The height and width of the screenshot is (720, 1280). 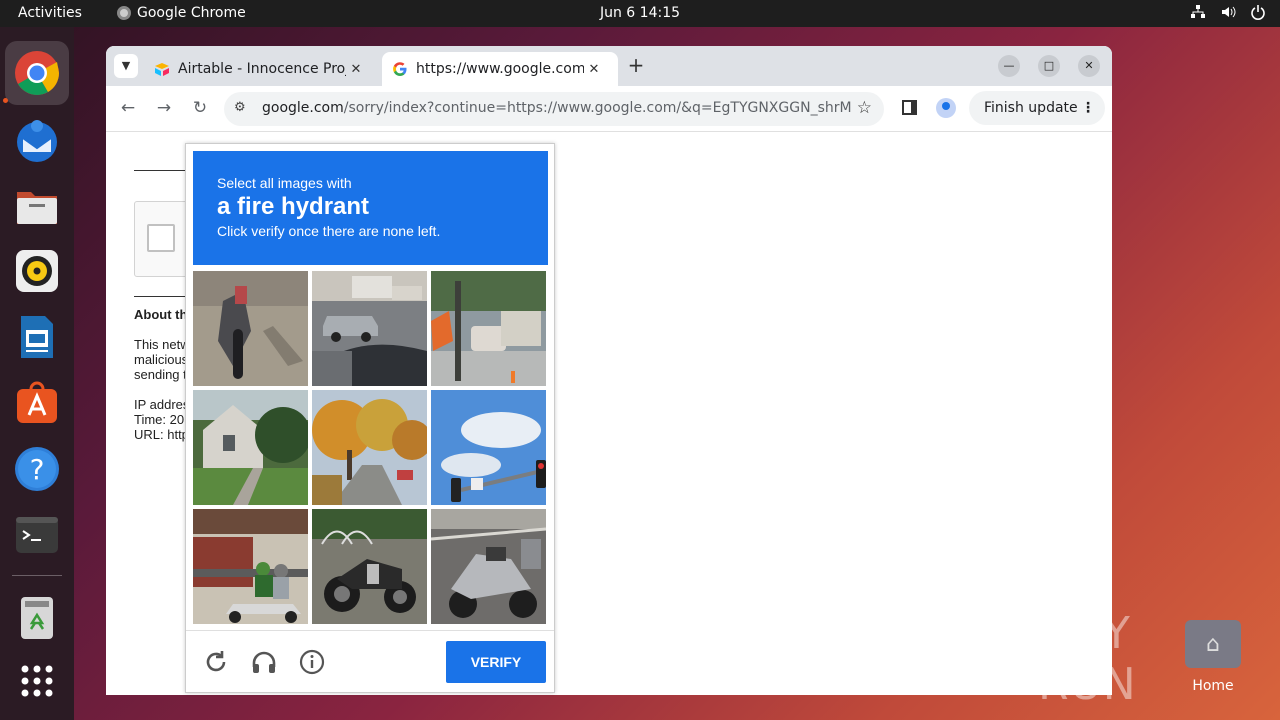 I want to click on back-button: ←, so click(x=128, y=108).